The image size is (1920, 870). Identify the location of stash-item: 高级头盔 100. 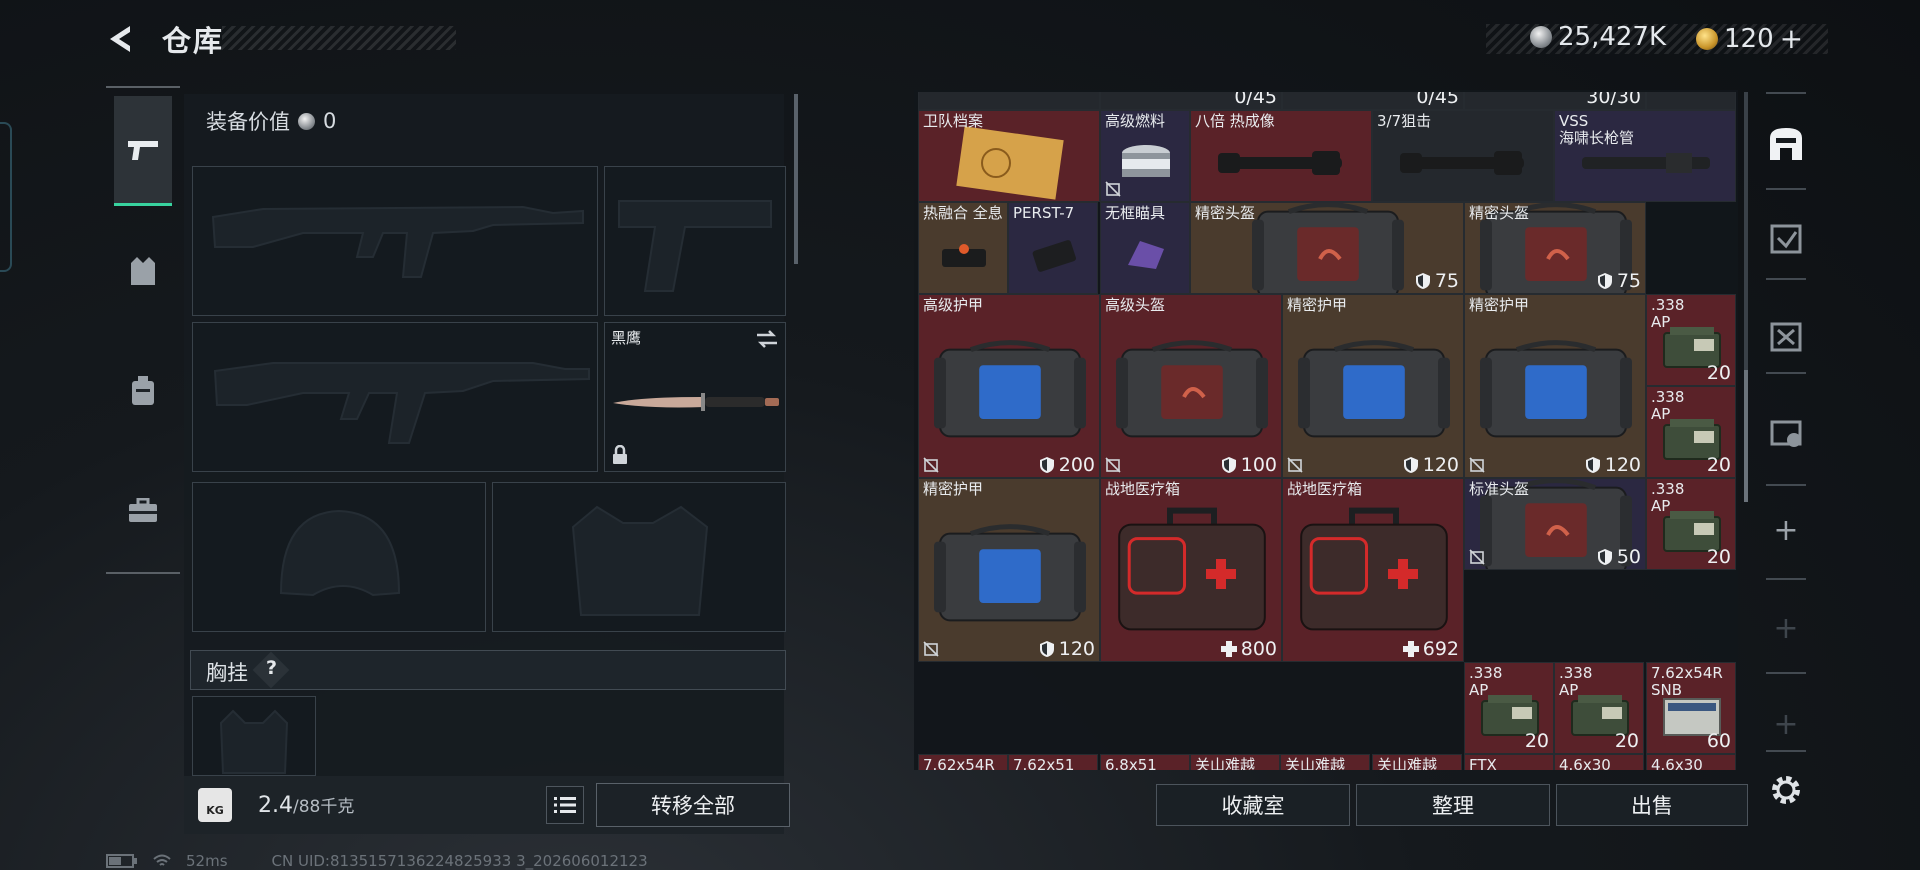
(1191, 386).